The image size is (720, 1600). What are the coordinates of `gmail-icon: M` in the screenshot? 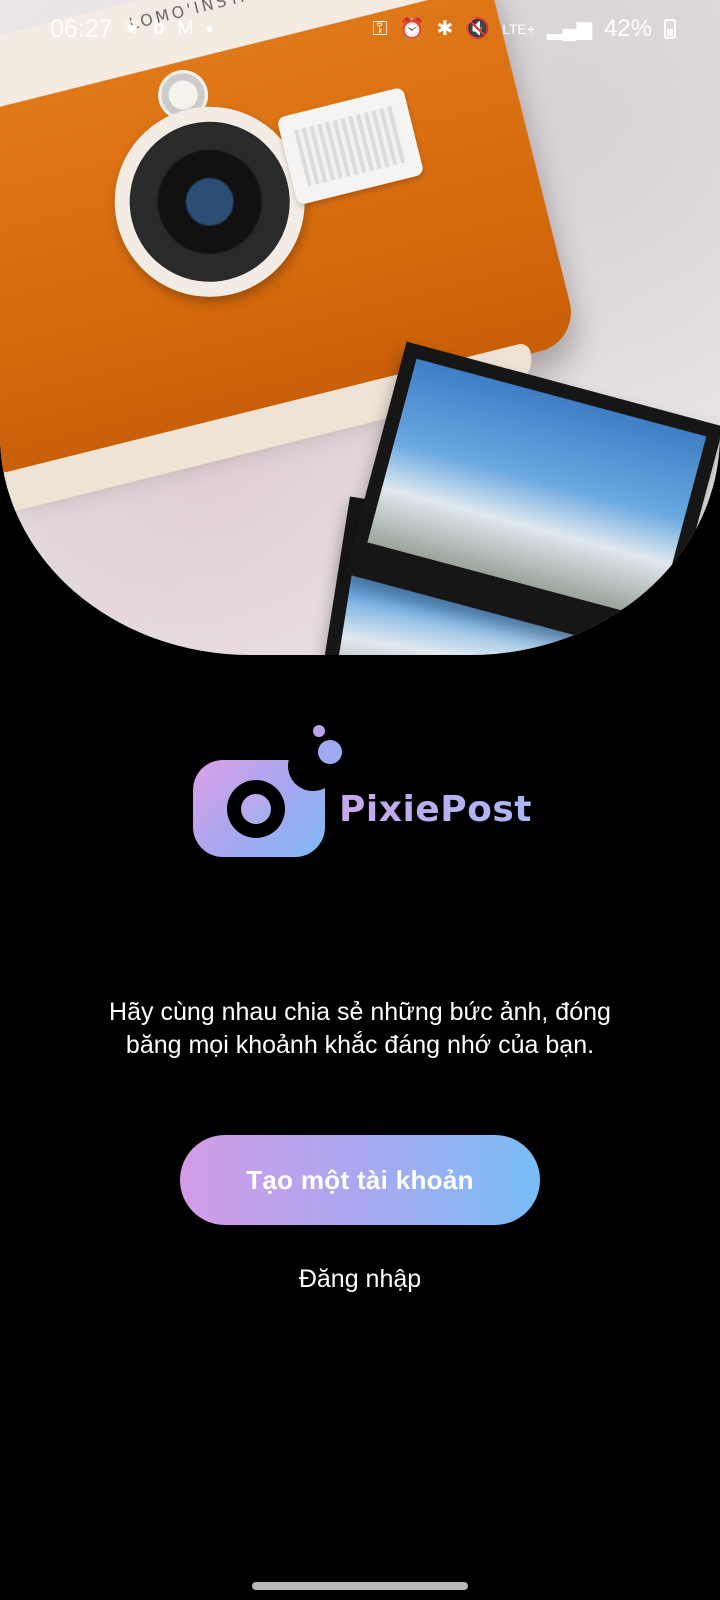 It's located at (185, 28).